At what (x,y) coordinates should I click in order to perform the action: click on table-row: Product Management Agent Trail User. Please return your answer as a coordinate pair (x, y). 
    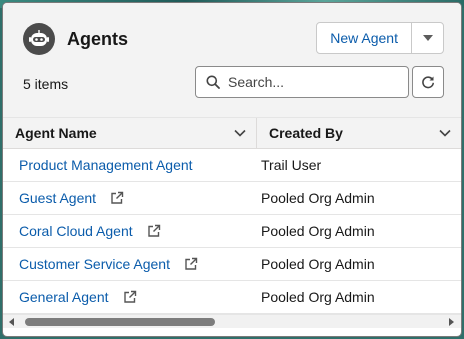
    Looking at the image, I should click on (232, 165).